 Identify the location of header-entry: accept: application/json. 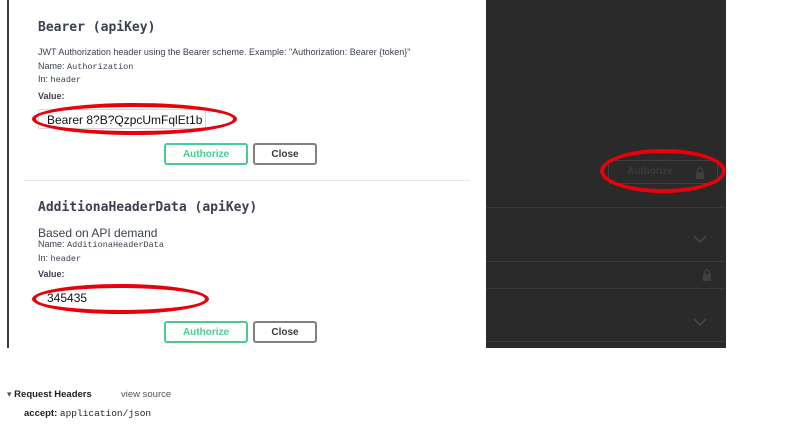
(87, 413).